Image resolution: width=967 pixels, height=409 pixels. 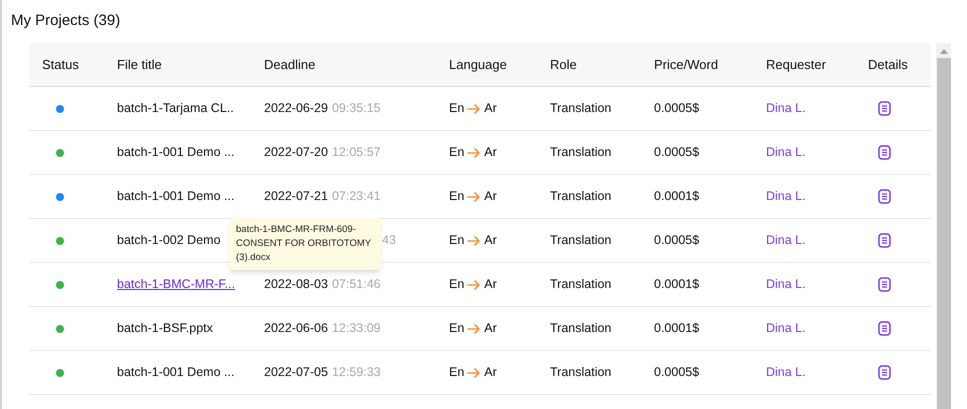 I want to click on deadline-time: 07:51:46, so click(x=356, y=285).